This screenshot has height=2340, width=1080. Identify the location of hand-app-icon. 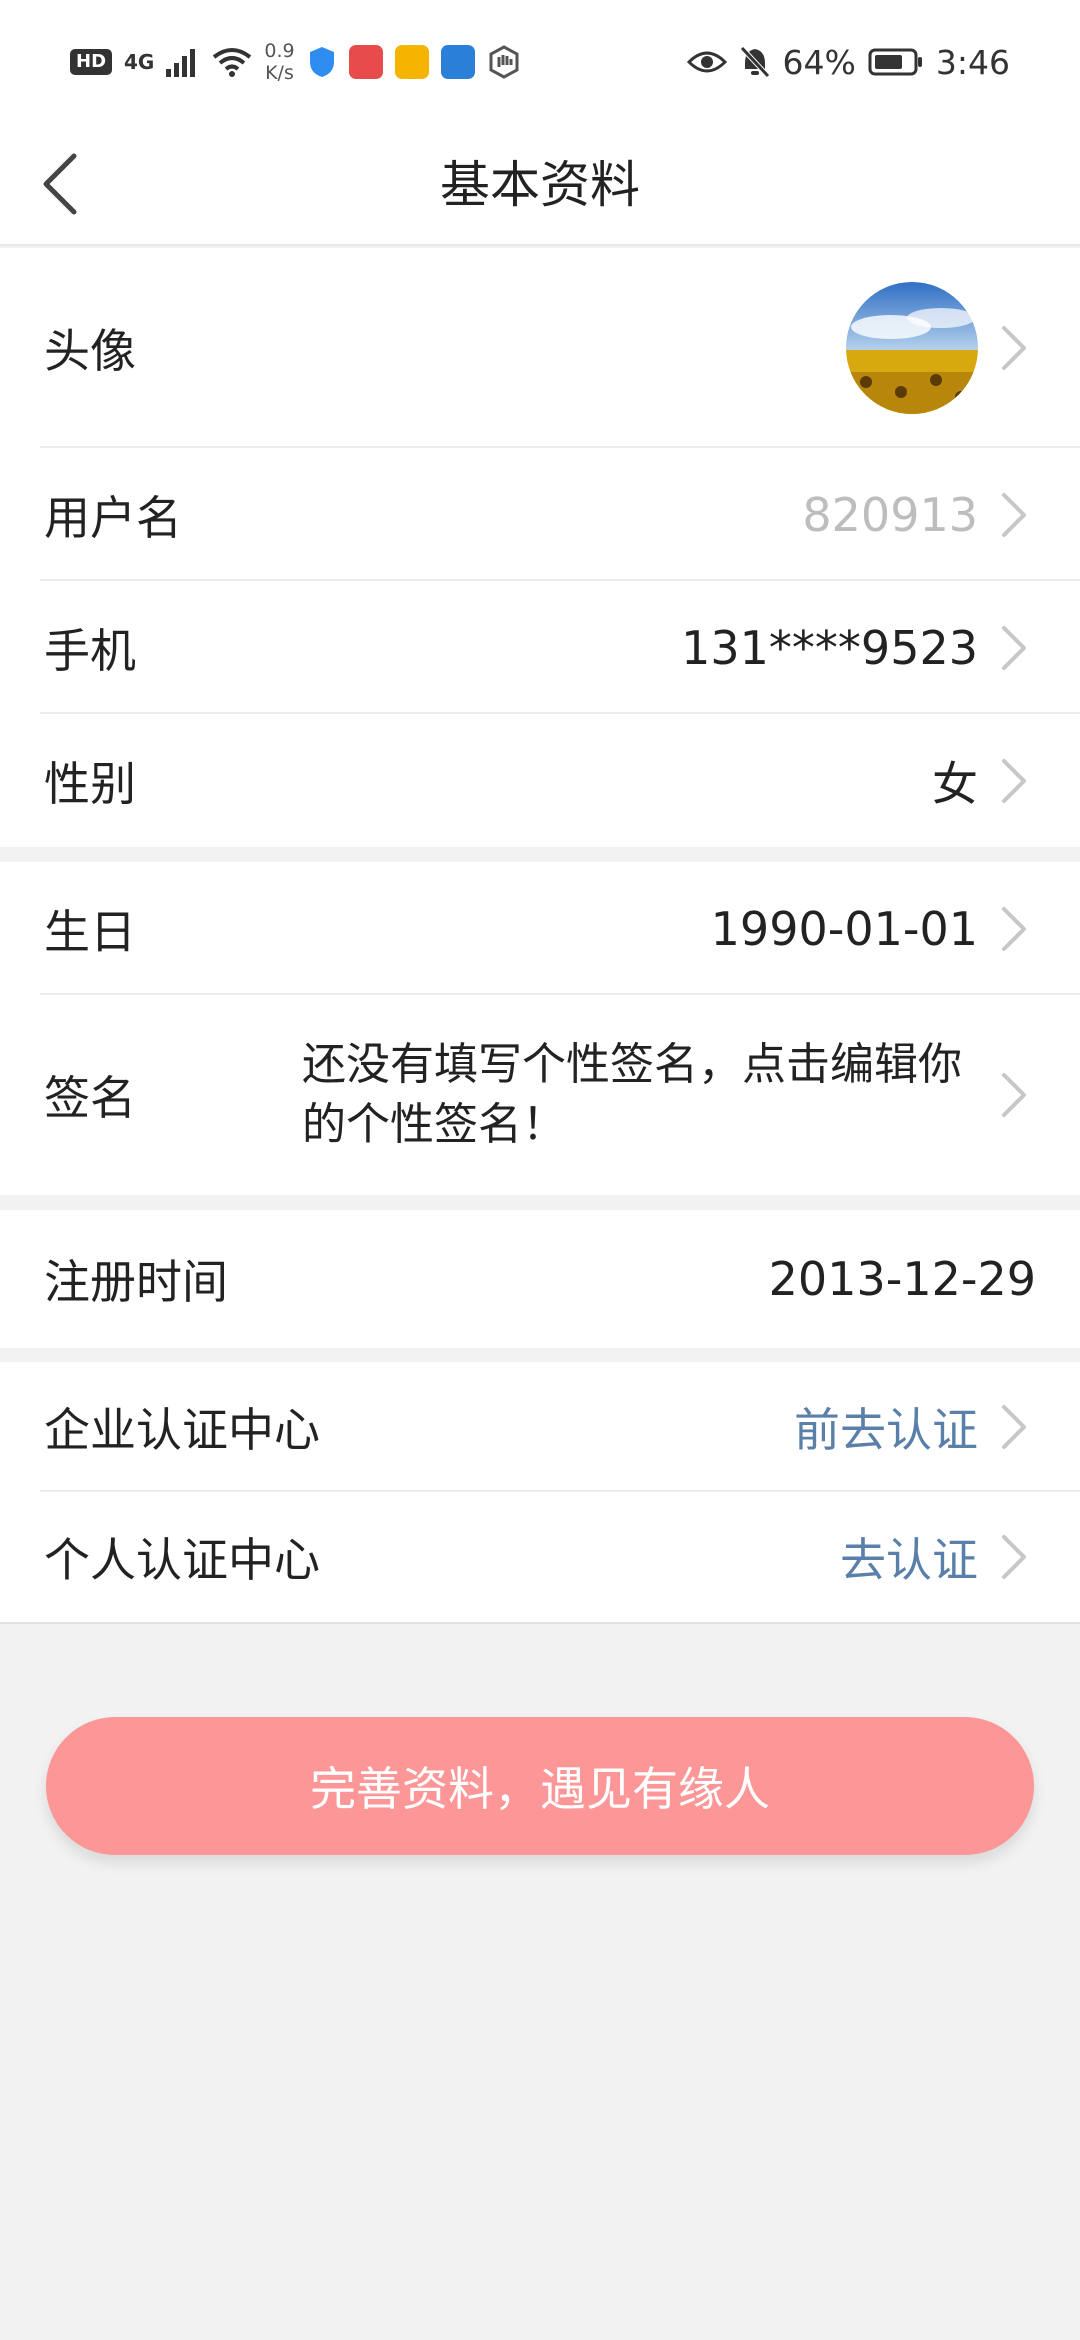
(504, 62).